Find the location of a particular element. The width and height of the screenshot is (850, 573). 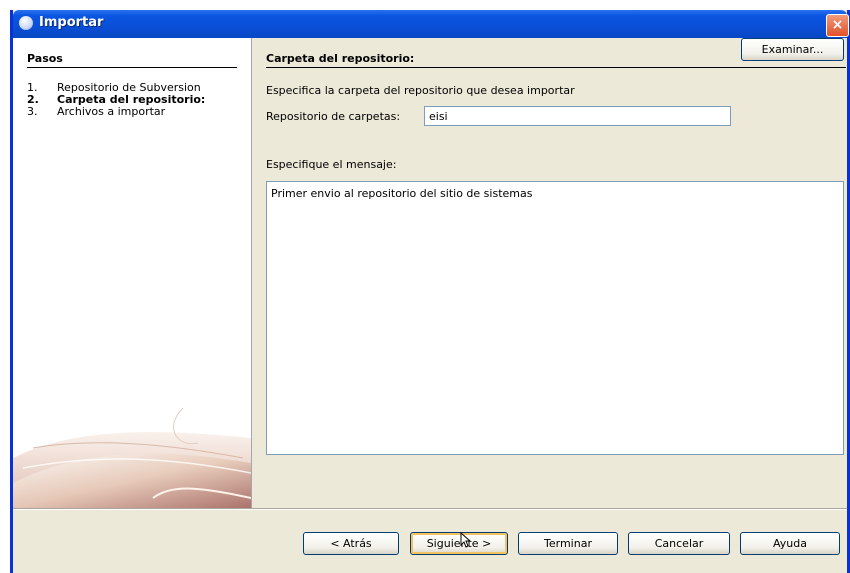

step-item: 3. Archivos a importar is located at coordinates (116, 112).